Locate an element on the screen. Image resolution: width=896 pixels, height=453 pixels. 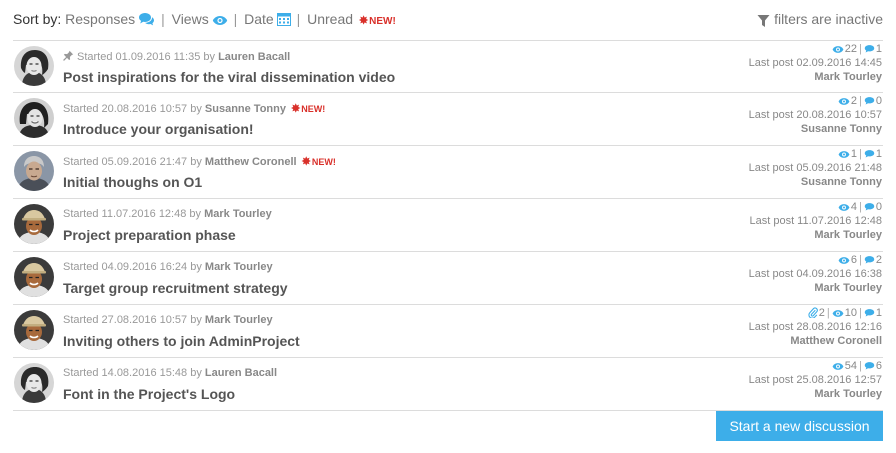
sort-by-unread: Unread ✸NEW! is located at coordinates (351, 19).